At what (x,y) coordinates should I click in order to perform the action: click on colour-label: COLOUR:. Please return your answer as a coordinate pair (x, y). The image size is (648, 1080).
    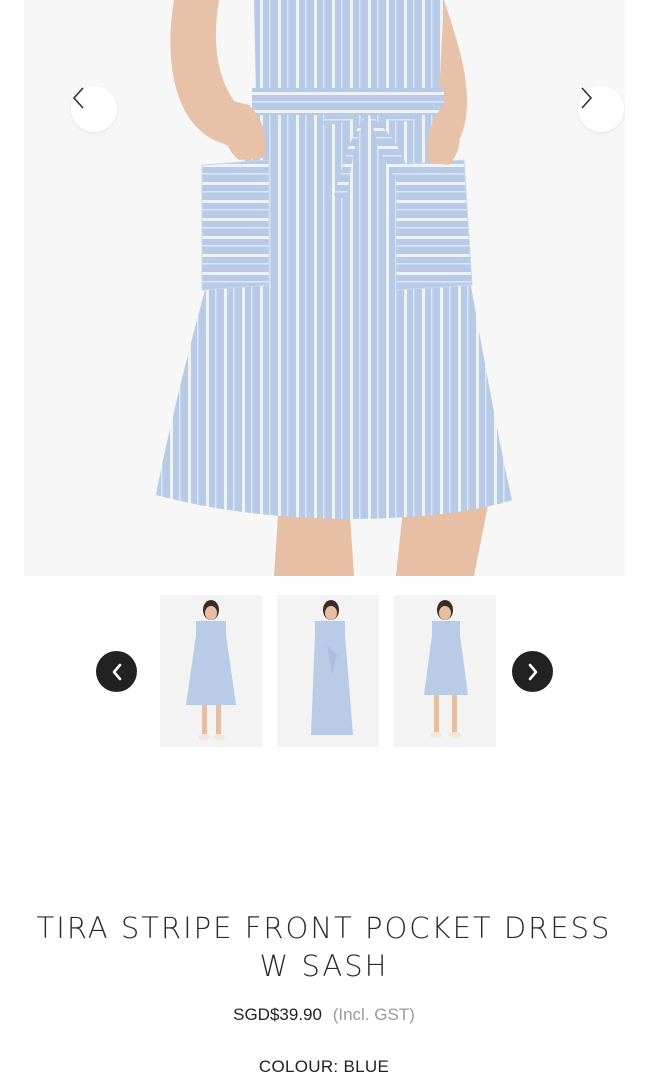
    Looking at the image, I should click on (298, 1066).